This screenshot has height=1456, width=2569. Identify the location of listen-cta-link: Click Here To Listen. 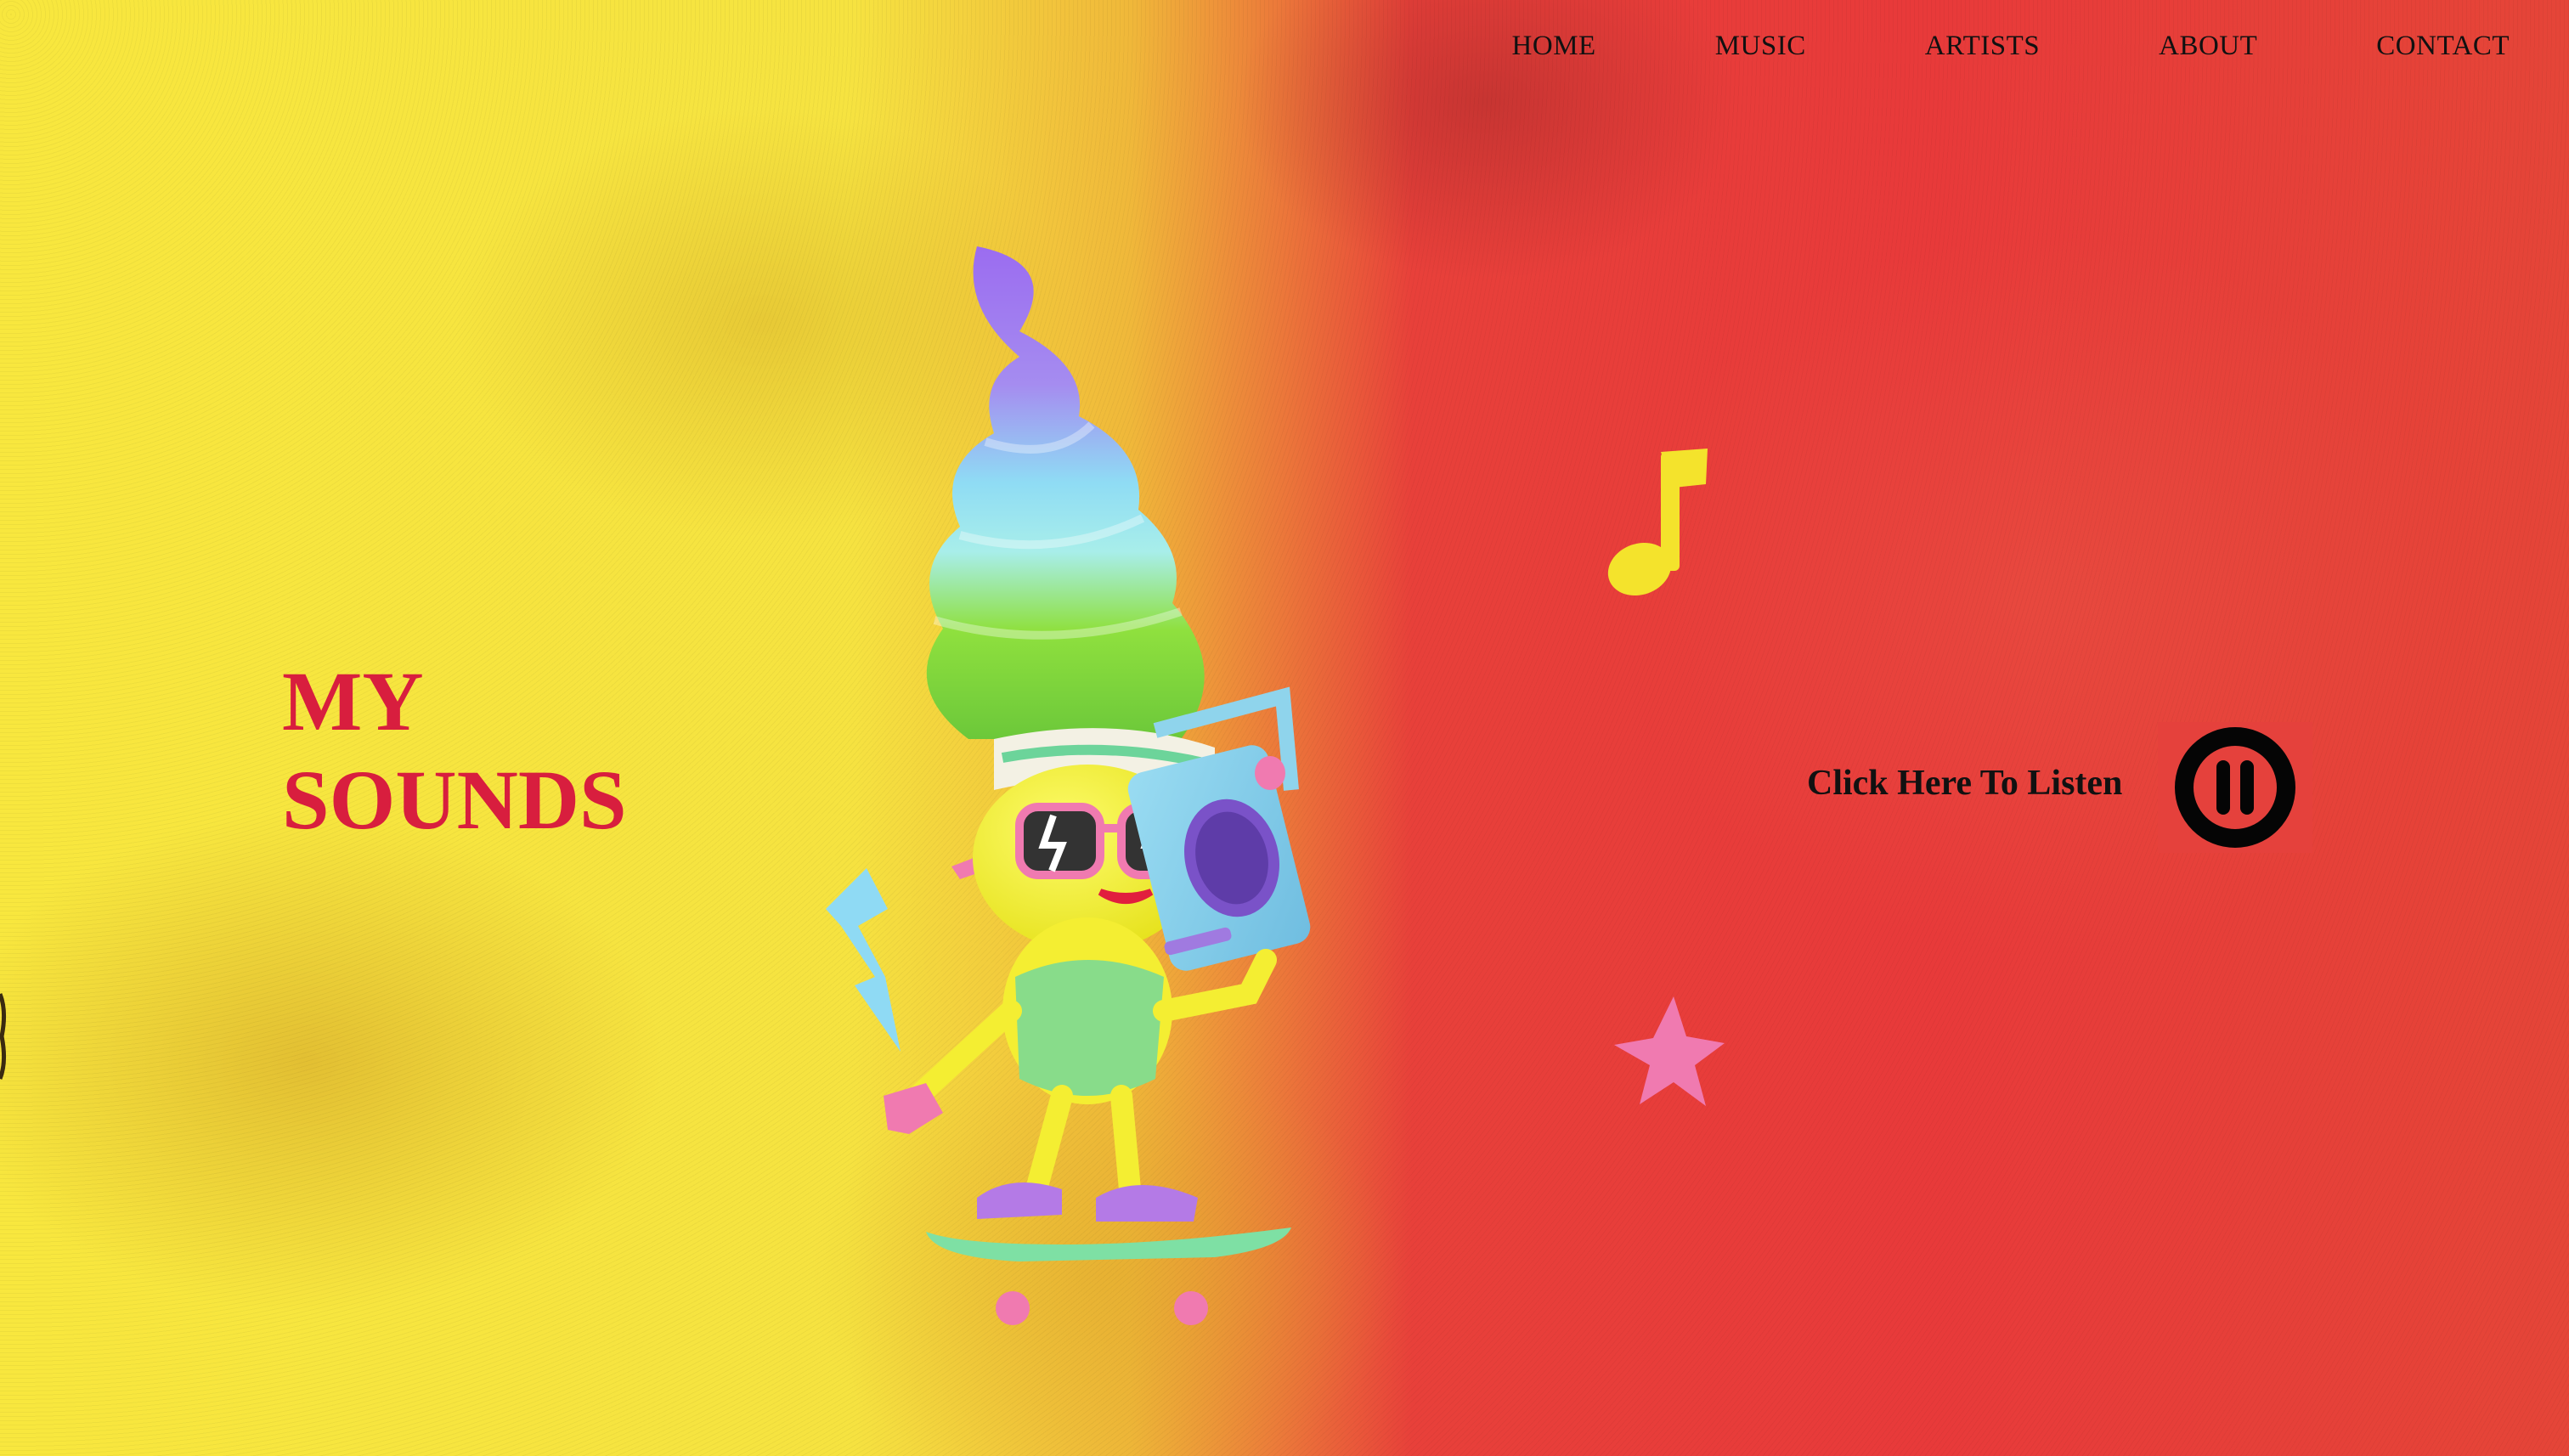
(1965, 784).